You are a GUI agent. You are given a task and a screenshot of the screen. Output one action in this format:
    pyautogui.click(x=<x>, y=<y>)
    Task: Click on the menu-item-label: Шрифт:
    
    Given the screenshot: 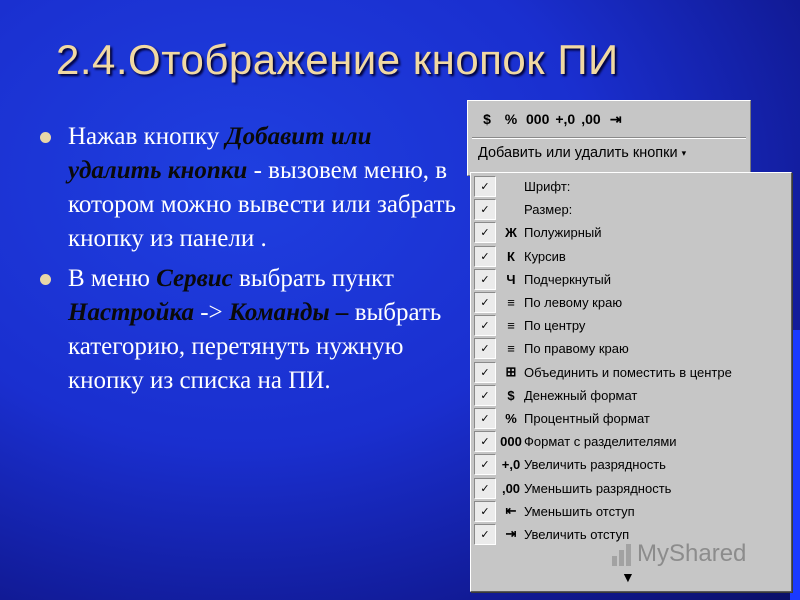 What is the action you would take?
    pyautogui.click(x=547, y=187)
    